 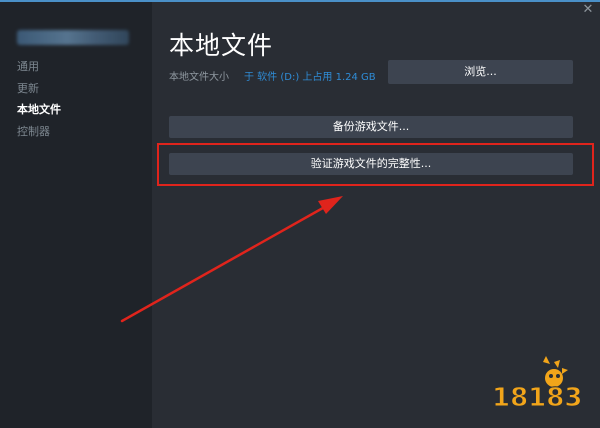 I want to click on watermark-logo: 18183, so click(x=537, y=385).